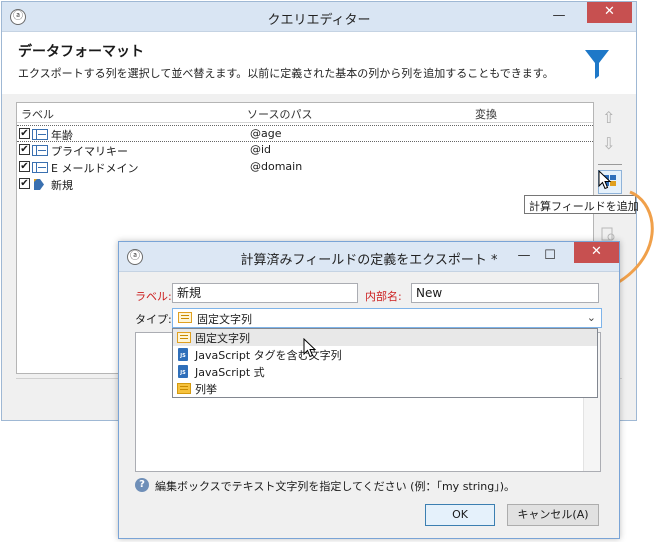 The height and width of the screenshot is (542, 664). What do you see at coordinates (81, 52) in the screenshot?
I see `section-title: データフォーマット` at bounding box center [81, 52].